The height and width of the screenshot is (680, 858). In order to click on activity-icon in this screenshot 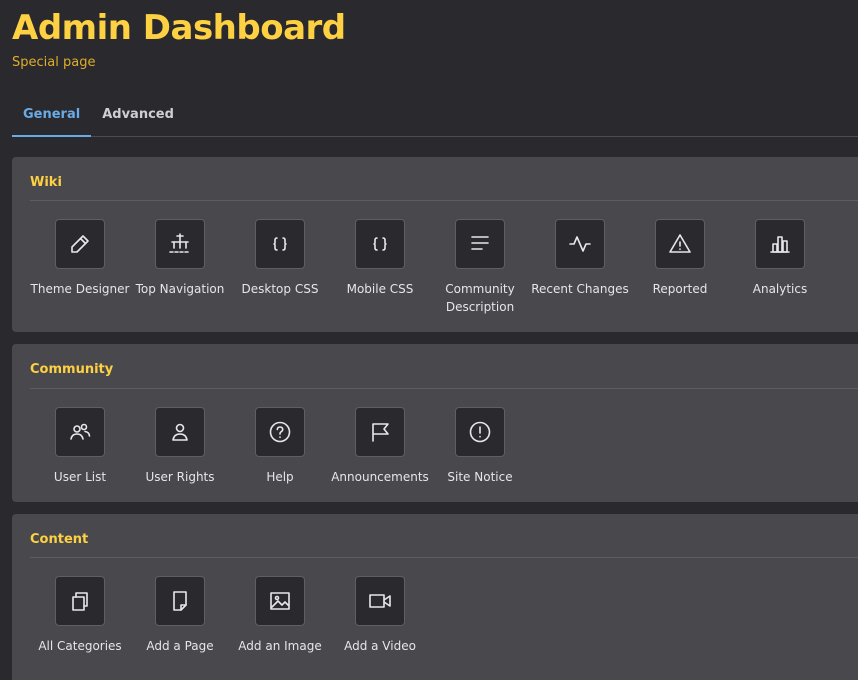, I will do `click(580, 244)`.